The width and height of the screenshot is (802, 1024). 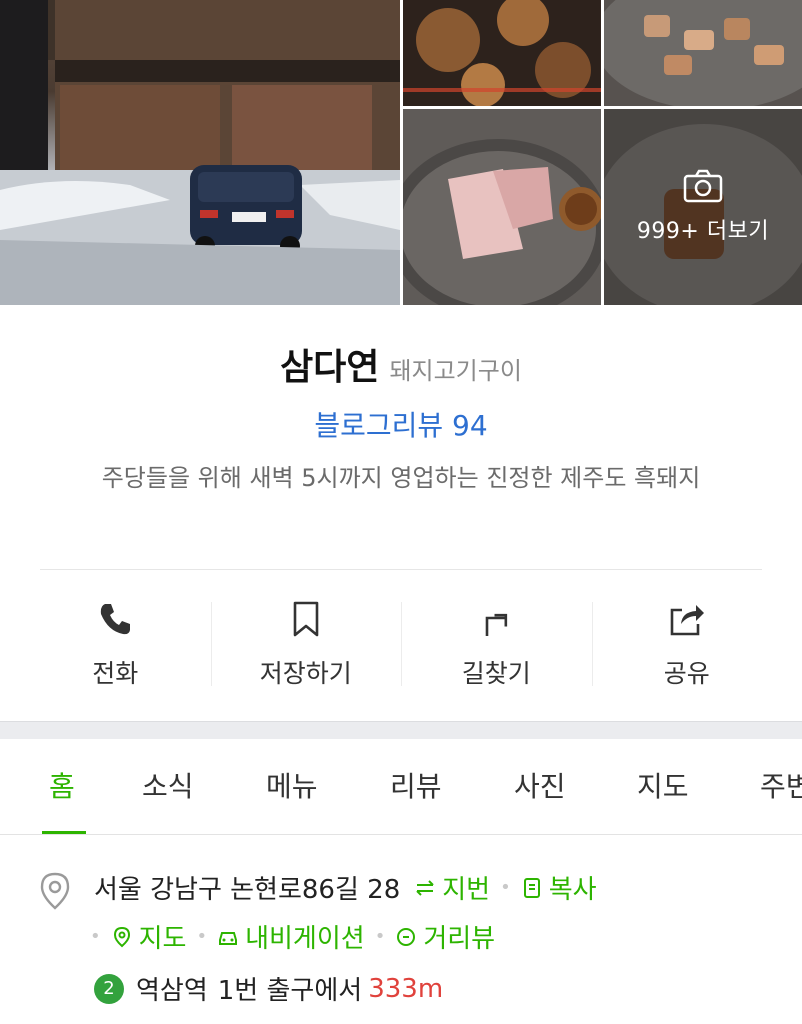 What do you see at coordinates (572, 890) in the screenshot?
I see `copy-label: 복사` at bounding box center [572, 890].